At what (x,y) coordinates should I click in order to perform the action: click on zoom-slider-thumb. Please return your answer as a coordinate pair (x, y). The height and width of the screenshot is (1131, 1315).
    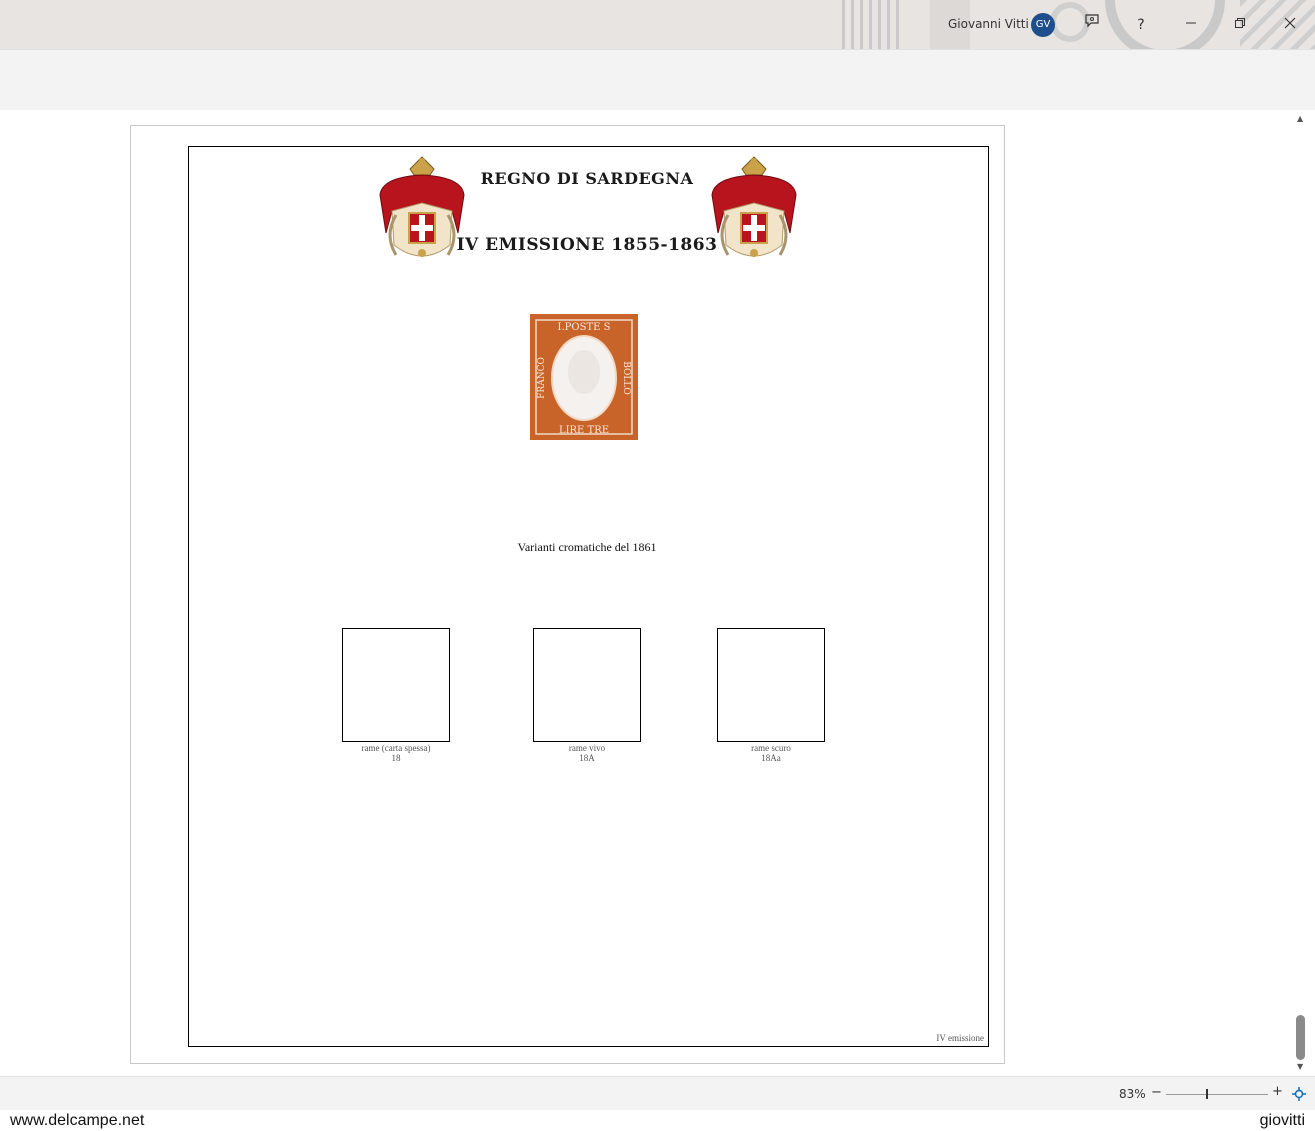
    Looking at the image, I should click on (1207, 1094).